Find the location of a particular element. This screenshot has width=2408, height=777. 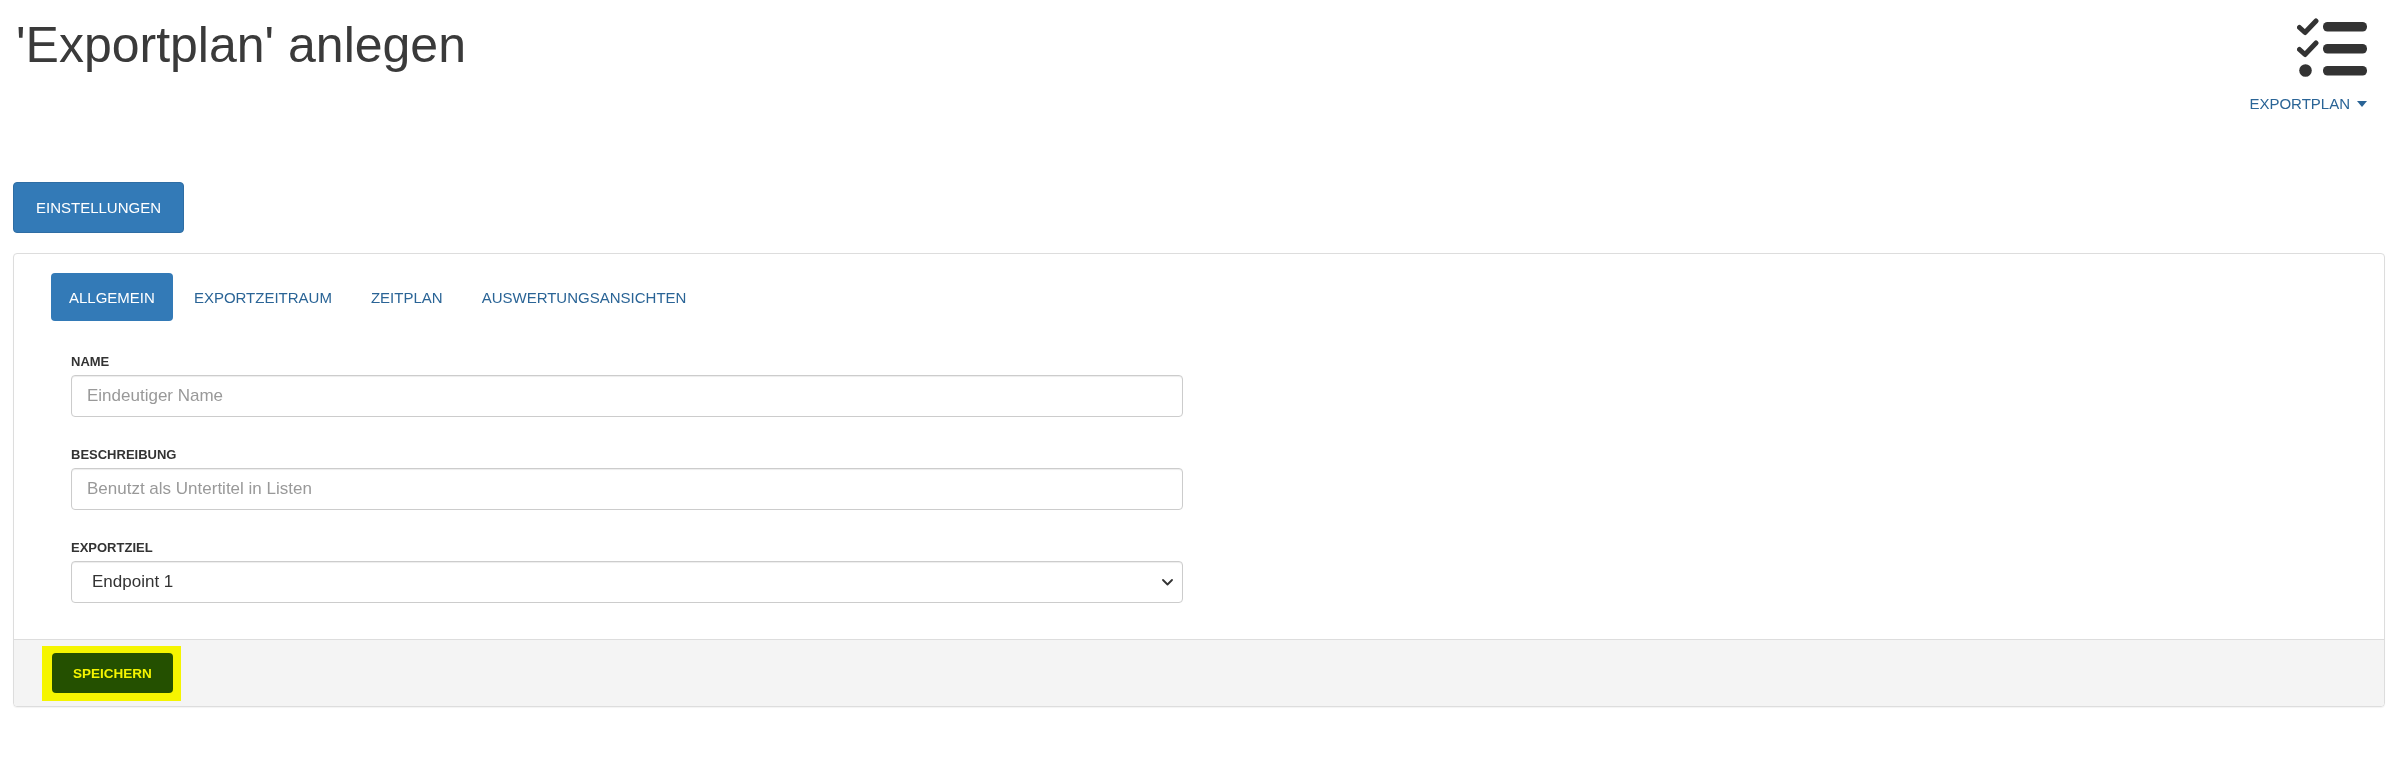

tab: ALLGEMEIN is located at coordinates (112, 297).